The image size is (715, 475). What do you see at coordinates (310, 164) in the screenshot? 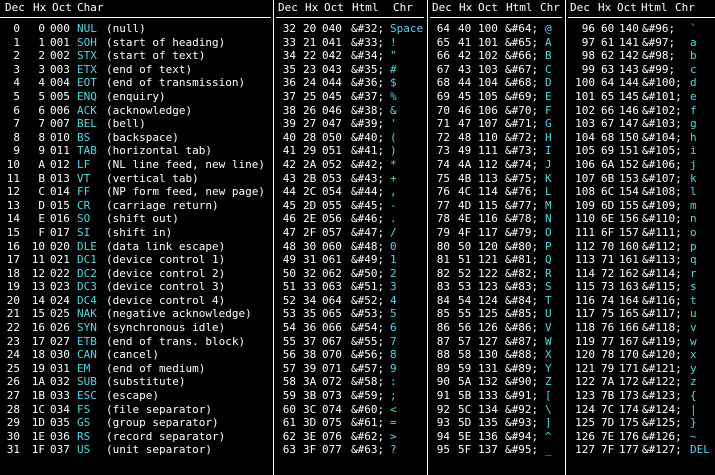
I see `hex-value: 2A` at bounding box center [310, 164].